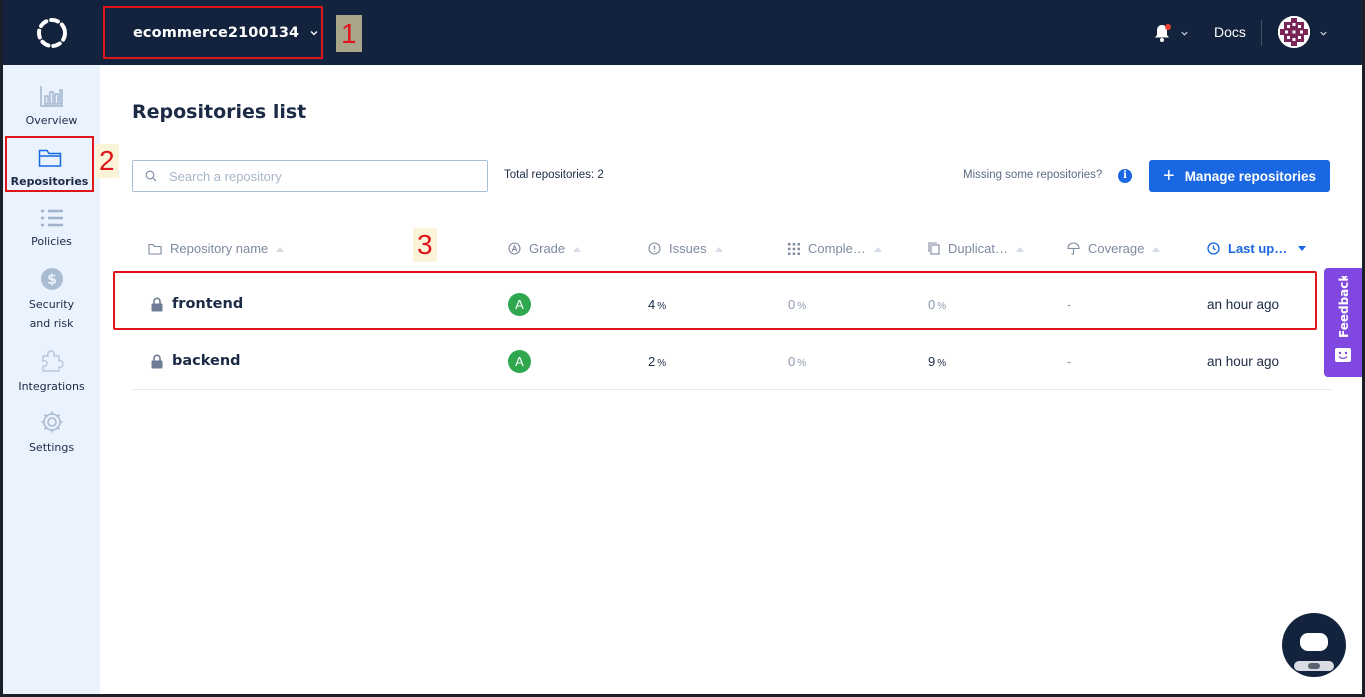 Image resolution: width=1365 pixels, height=697 pixels. Describe the element at coordinates (52, 33) in the screenshot. I see `codacy-logo-icon` at that location.